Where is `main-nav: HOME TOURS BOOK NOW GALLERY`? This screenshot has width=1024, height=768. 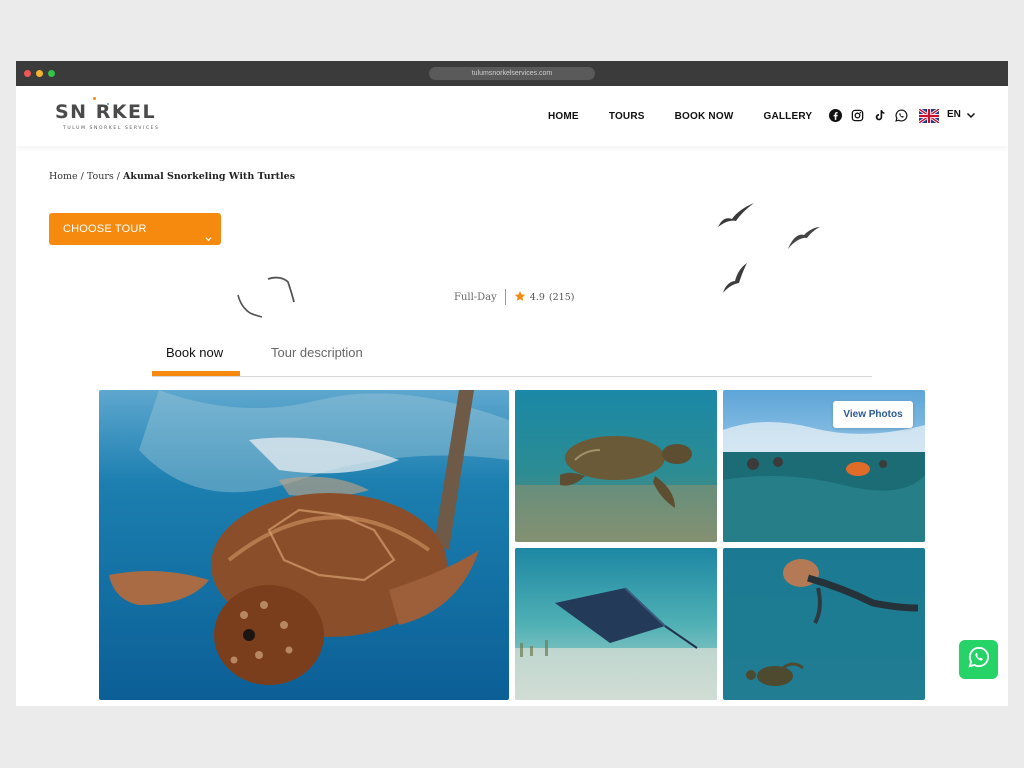
main-nav: HOME TOURS BOOK NOW GALLERY is located at coordinates (695, 116).